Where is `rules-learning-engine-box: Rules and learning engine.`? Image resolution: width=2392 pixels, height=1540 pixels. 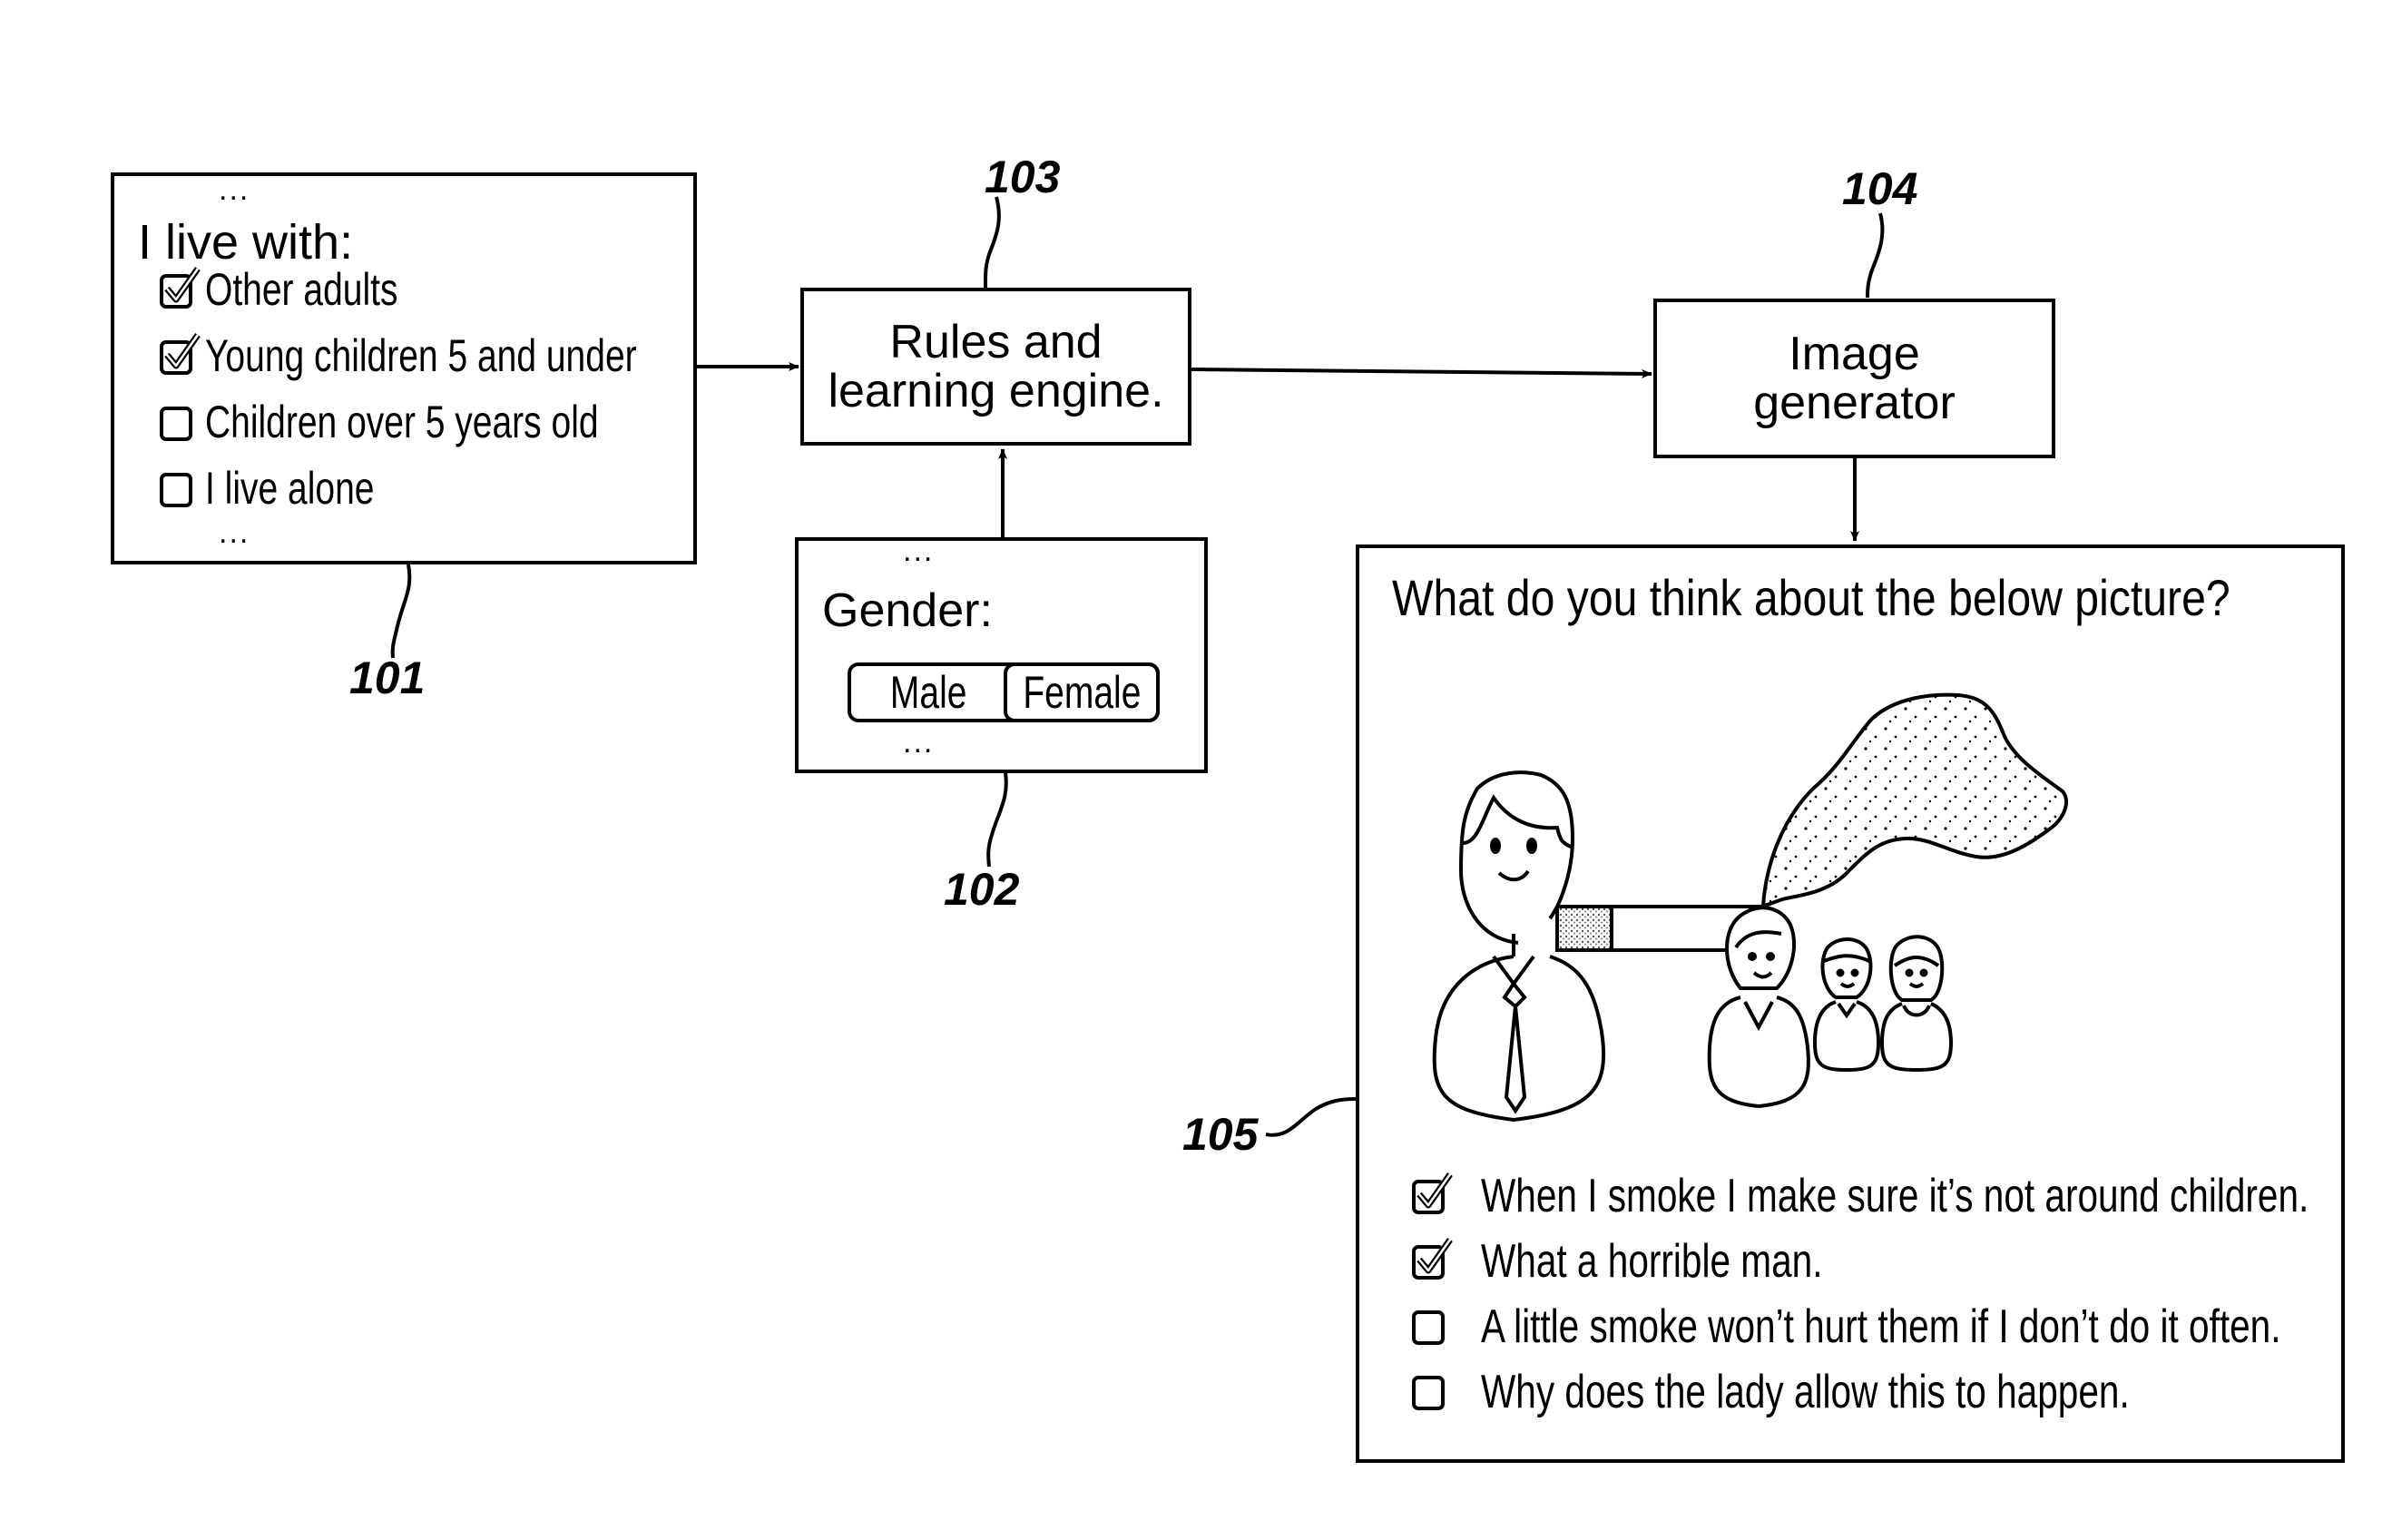
rules-learning-engine-box: Rules and learning engine. is located at coordinates (995, 367).